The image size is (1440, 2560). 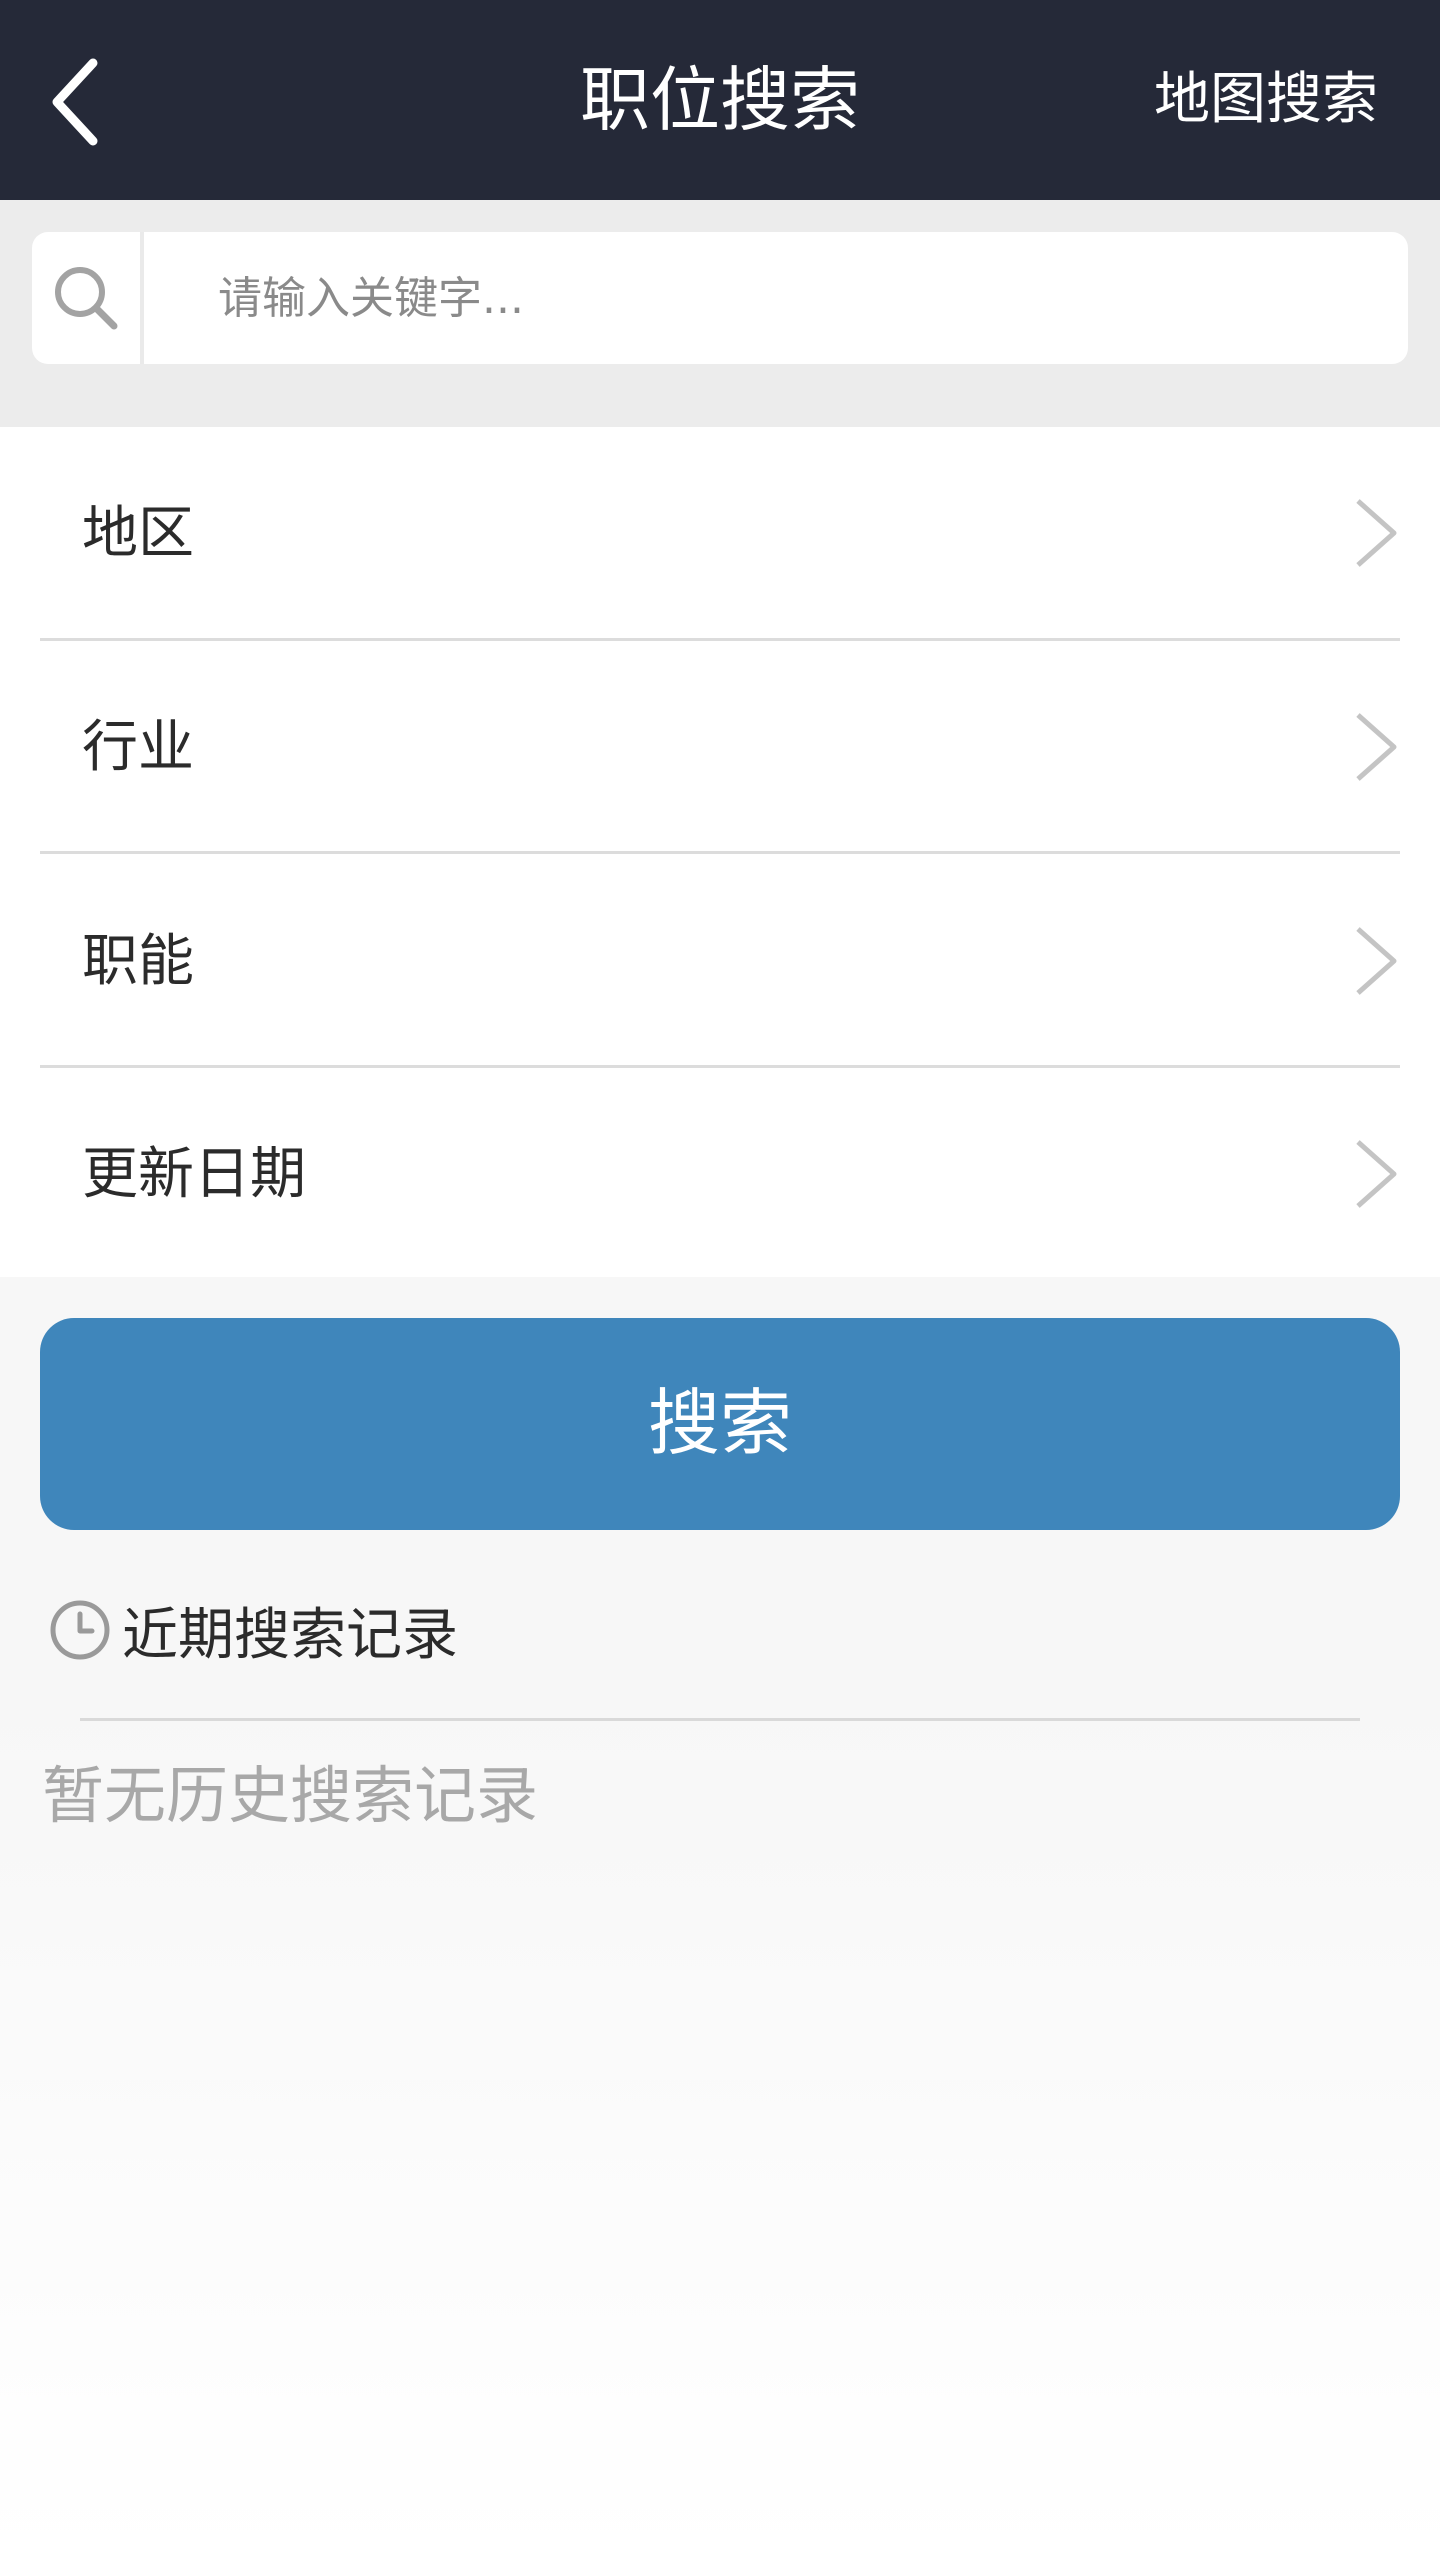 What do you see at coordinates (720, 747) in the screenshot?
I see `filter-item-industry: 行业` at bounding box center [720, 747].